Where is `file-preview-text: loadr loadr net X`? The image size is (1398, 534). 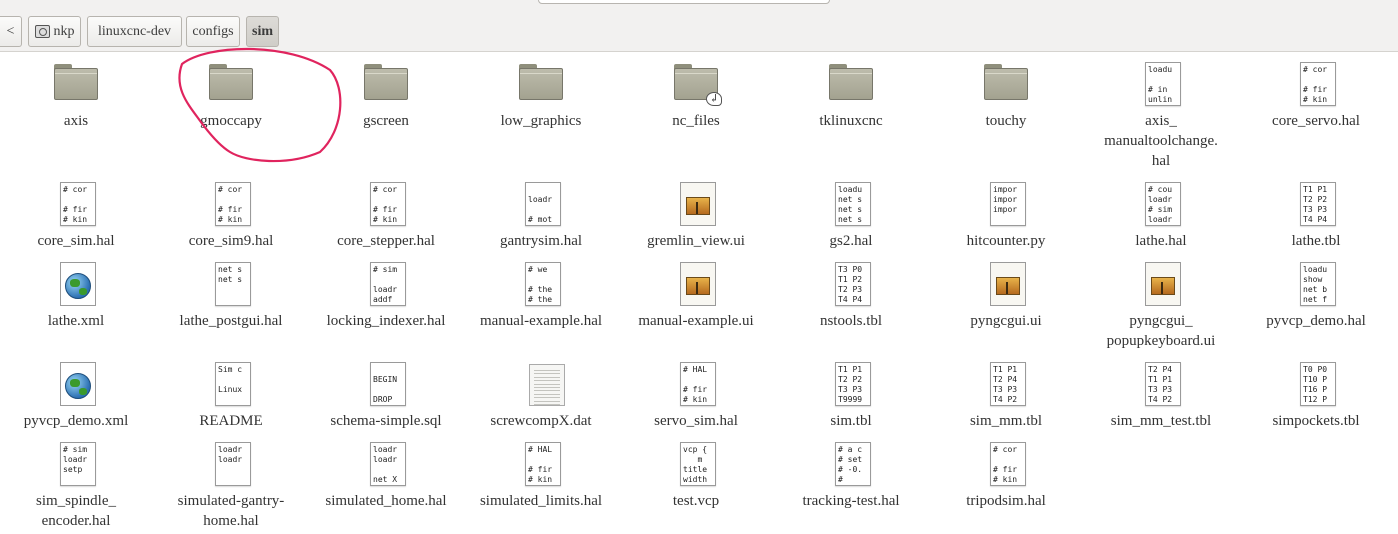 file-preview-text: loadr loadr net X is located at coordinates (385, 464).